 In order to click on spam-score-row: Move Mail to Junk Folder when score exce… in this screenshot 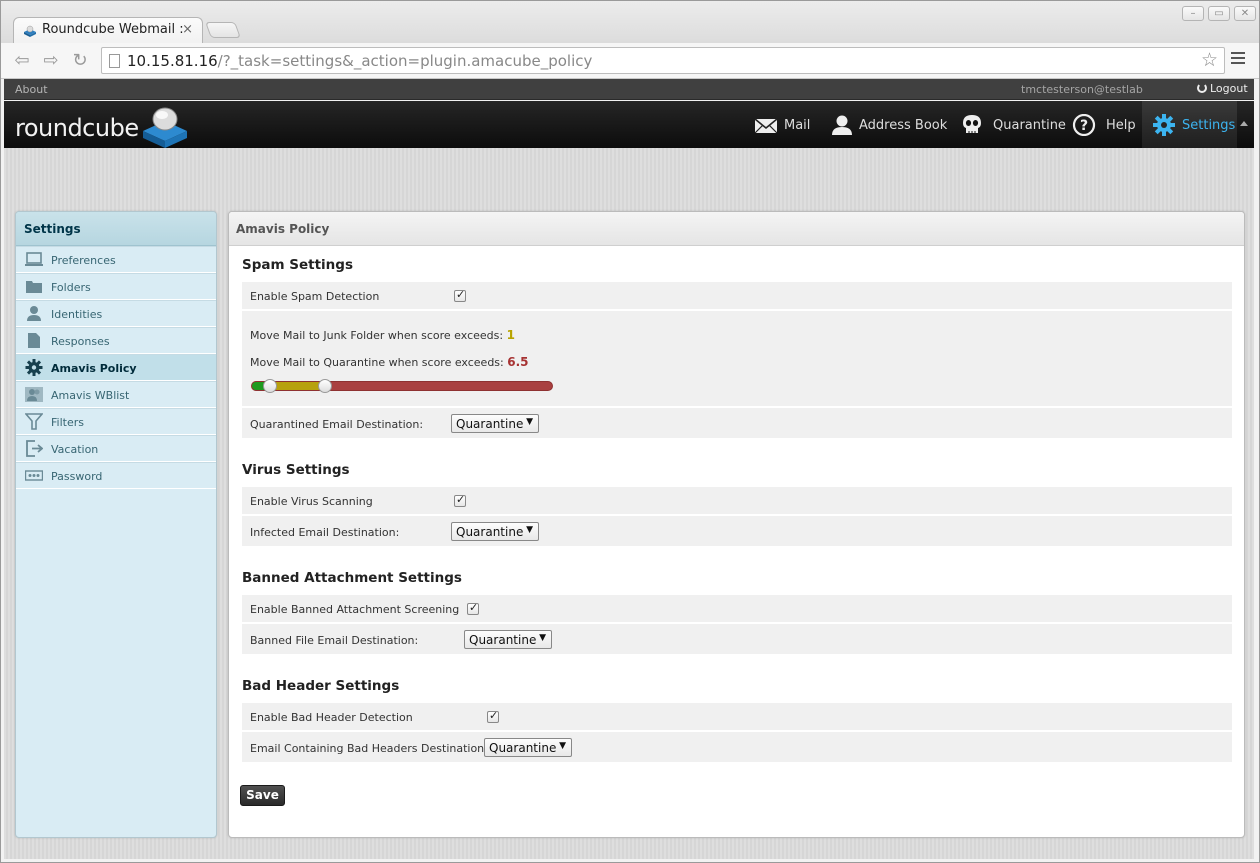, I will do `click(737, 359)`.